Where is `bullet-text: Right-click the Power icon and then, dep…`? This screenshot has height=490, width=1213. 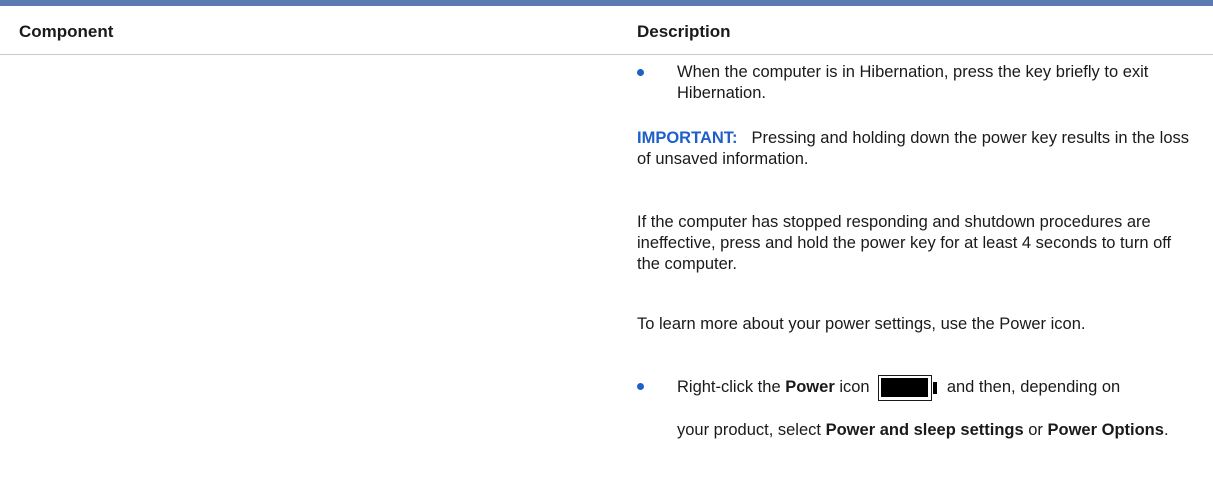
bullet-text: Right-click the Power icon and then, dep… is located at coordinates (937, 407).